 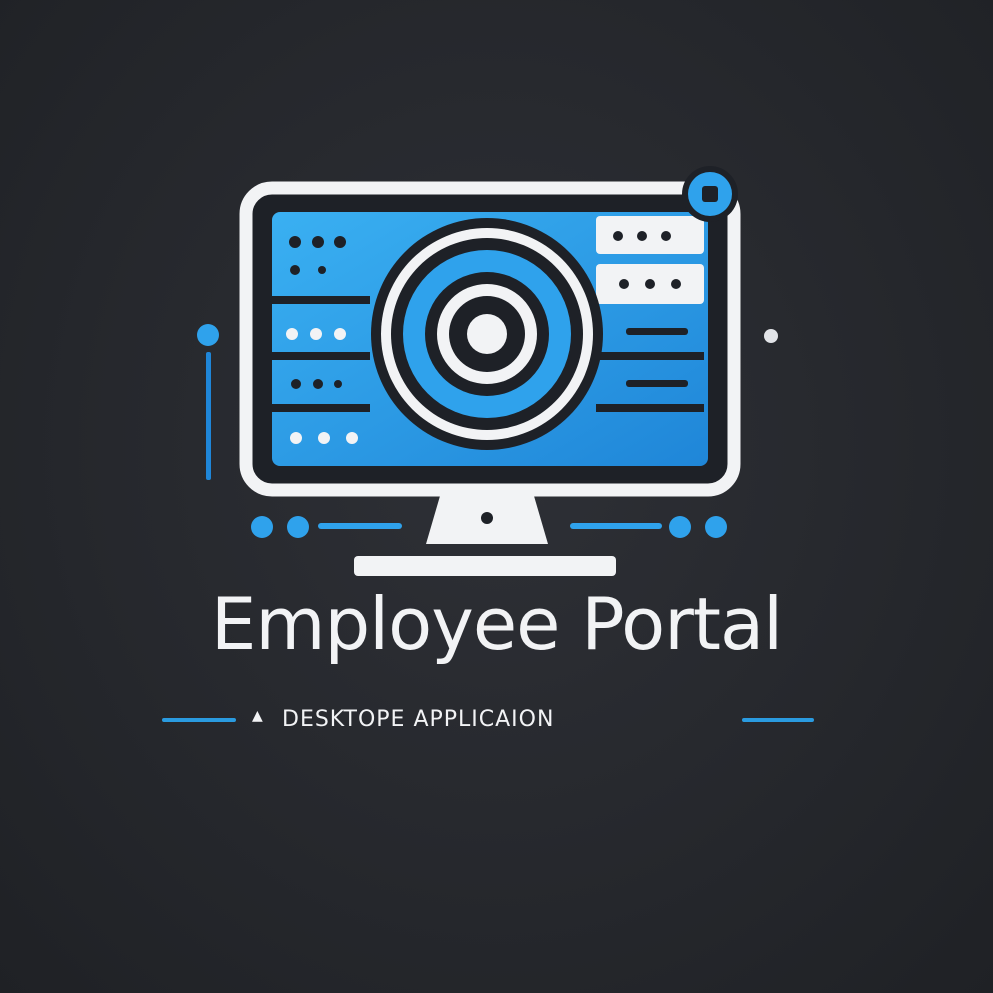 What do you see at coordinates (487, 334) in the screenshot?
I see `target-icon` at bounding box center [487, 334].